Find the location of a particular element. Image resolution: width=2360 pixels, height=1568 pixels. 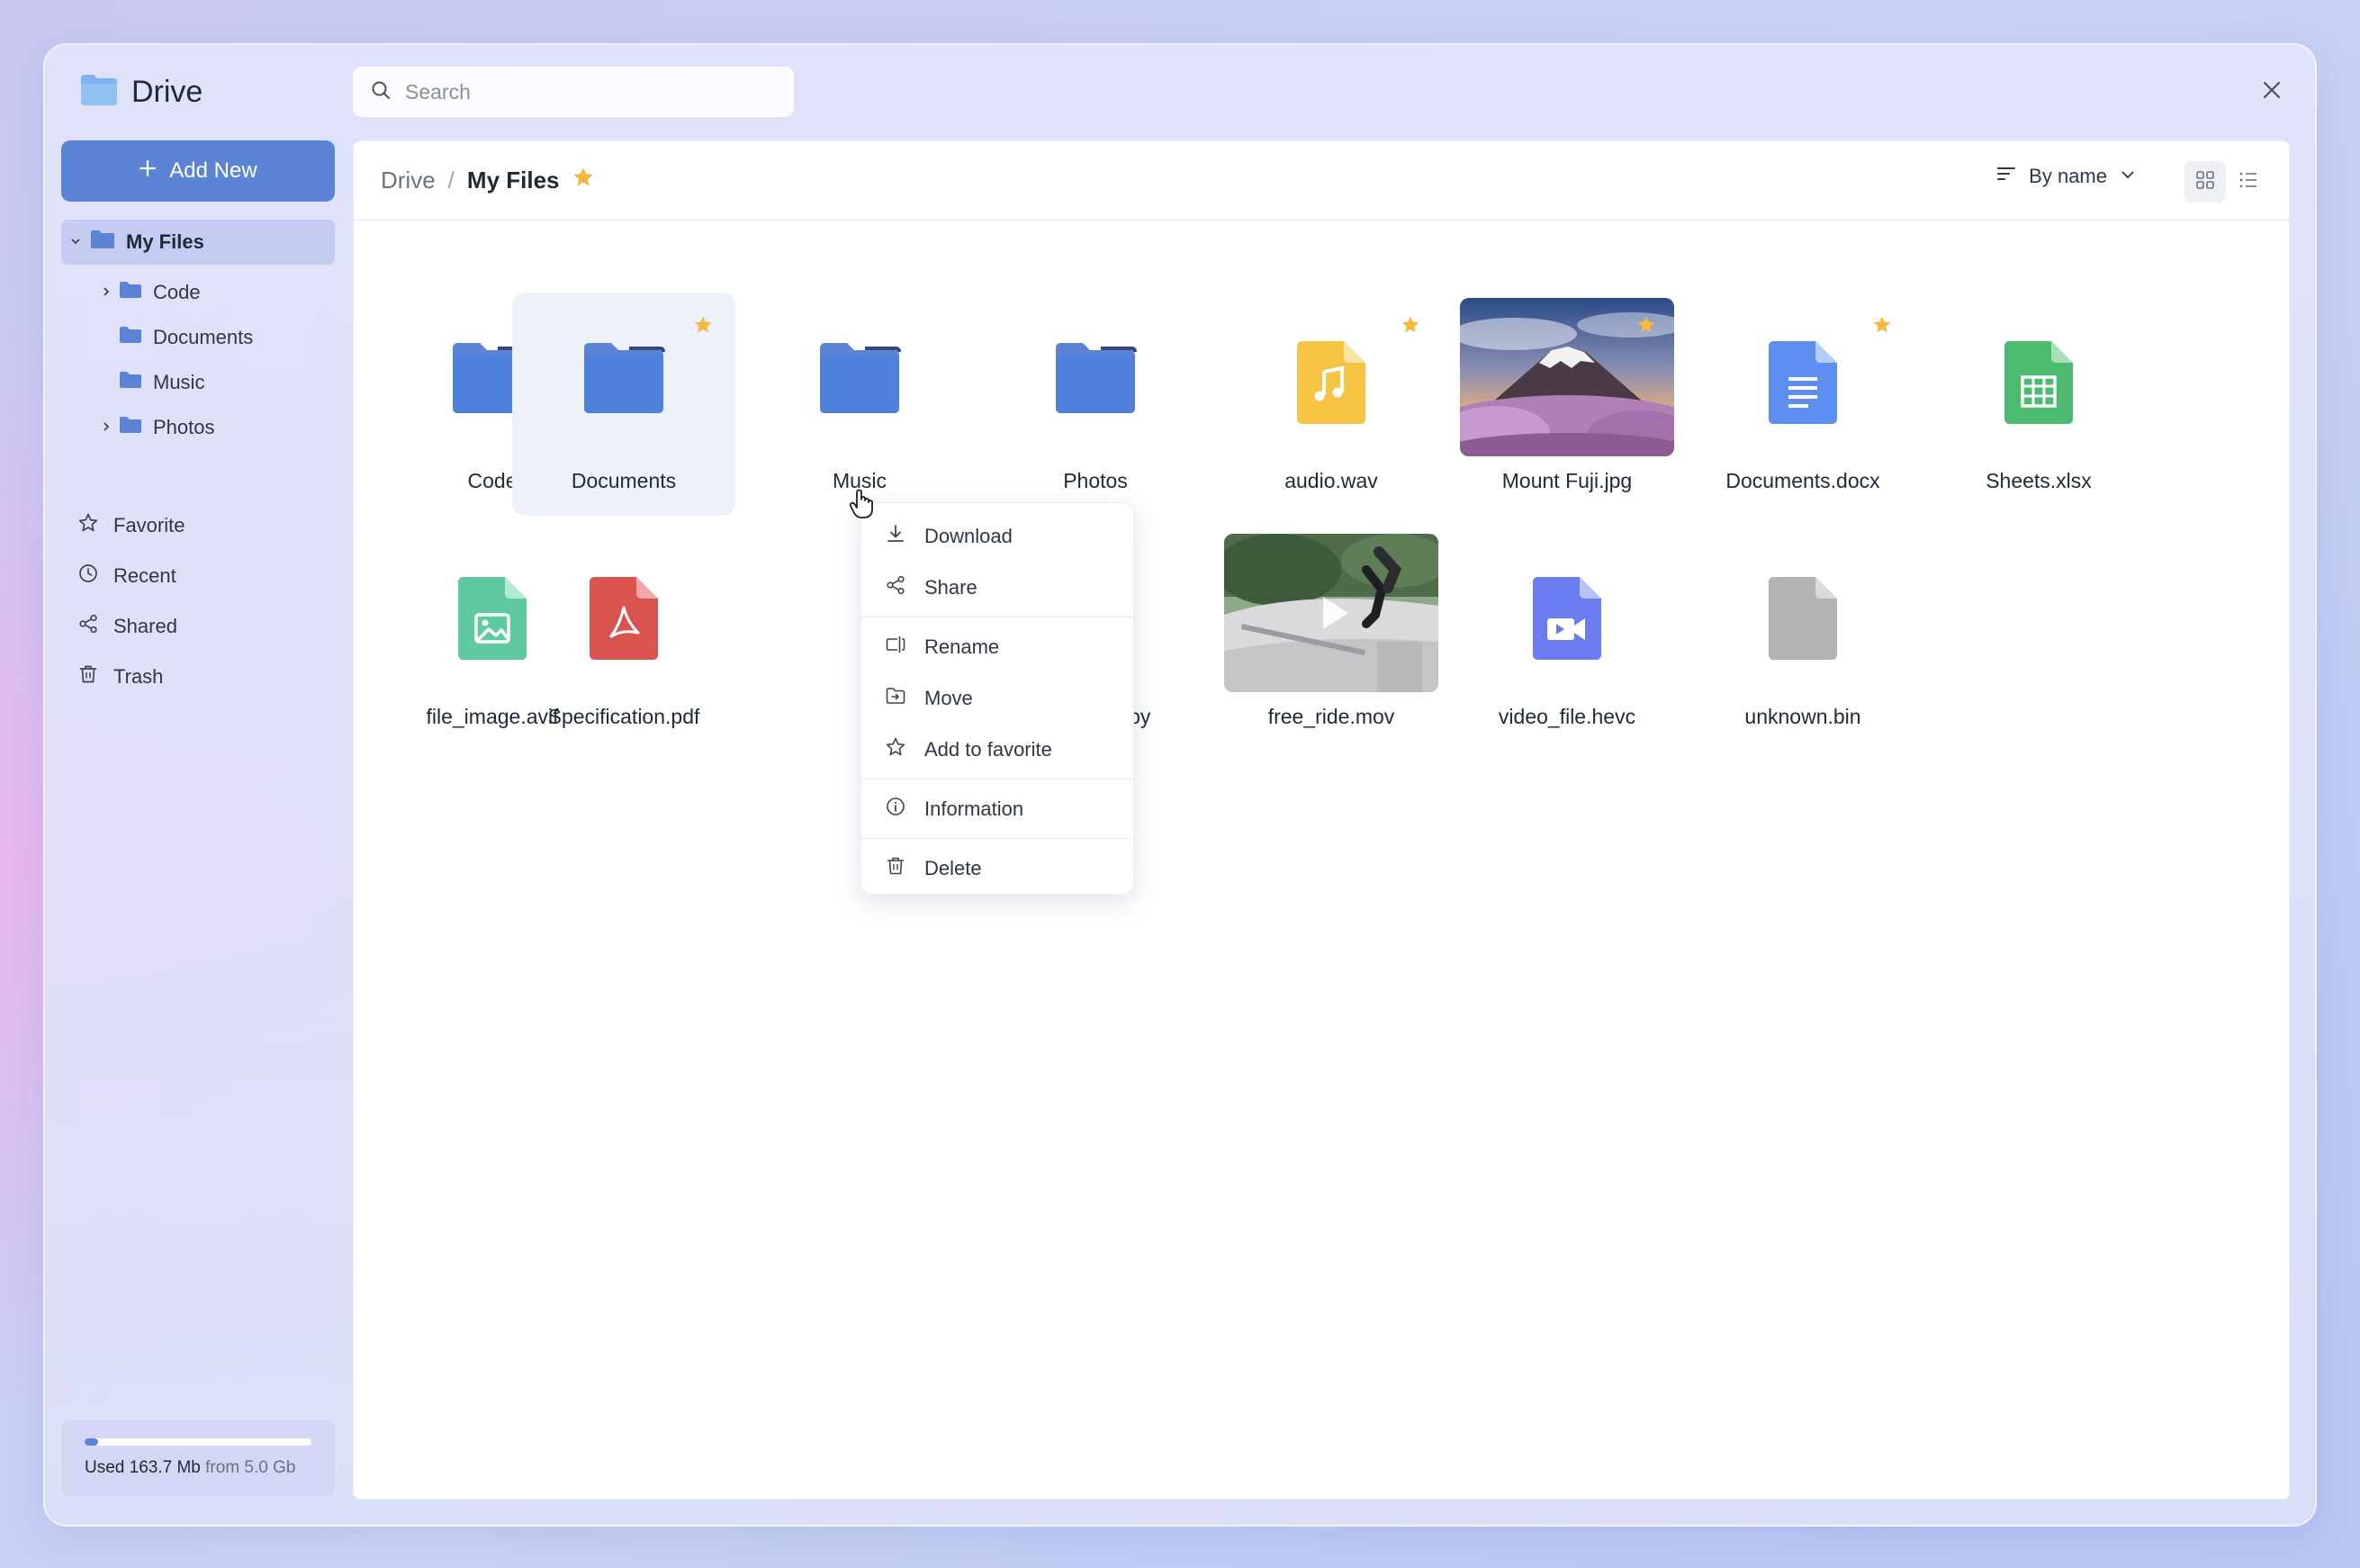

file-name: unknown.bin is located at coordinates (1802, 717).